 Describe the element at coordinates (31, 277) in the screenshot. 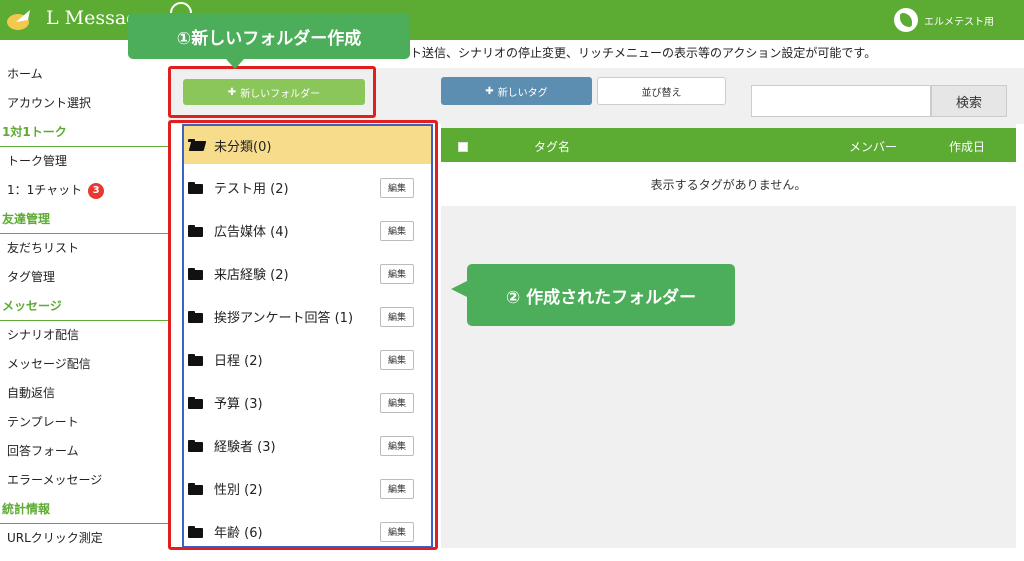

I see `sidebar-item-label: タグ管理` at that location.